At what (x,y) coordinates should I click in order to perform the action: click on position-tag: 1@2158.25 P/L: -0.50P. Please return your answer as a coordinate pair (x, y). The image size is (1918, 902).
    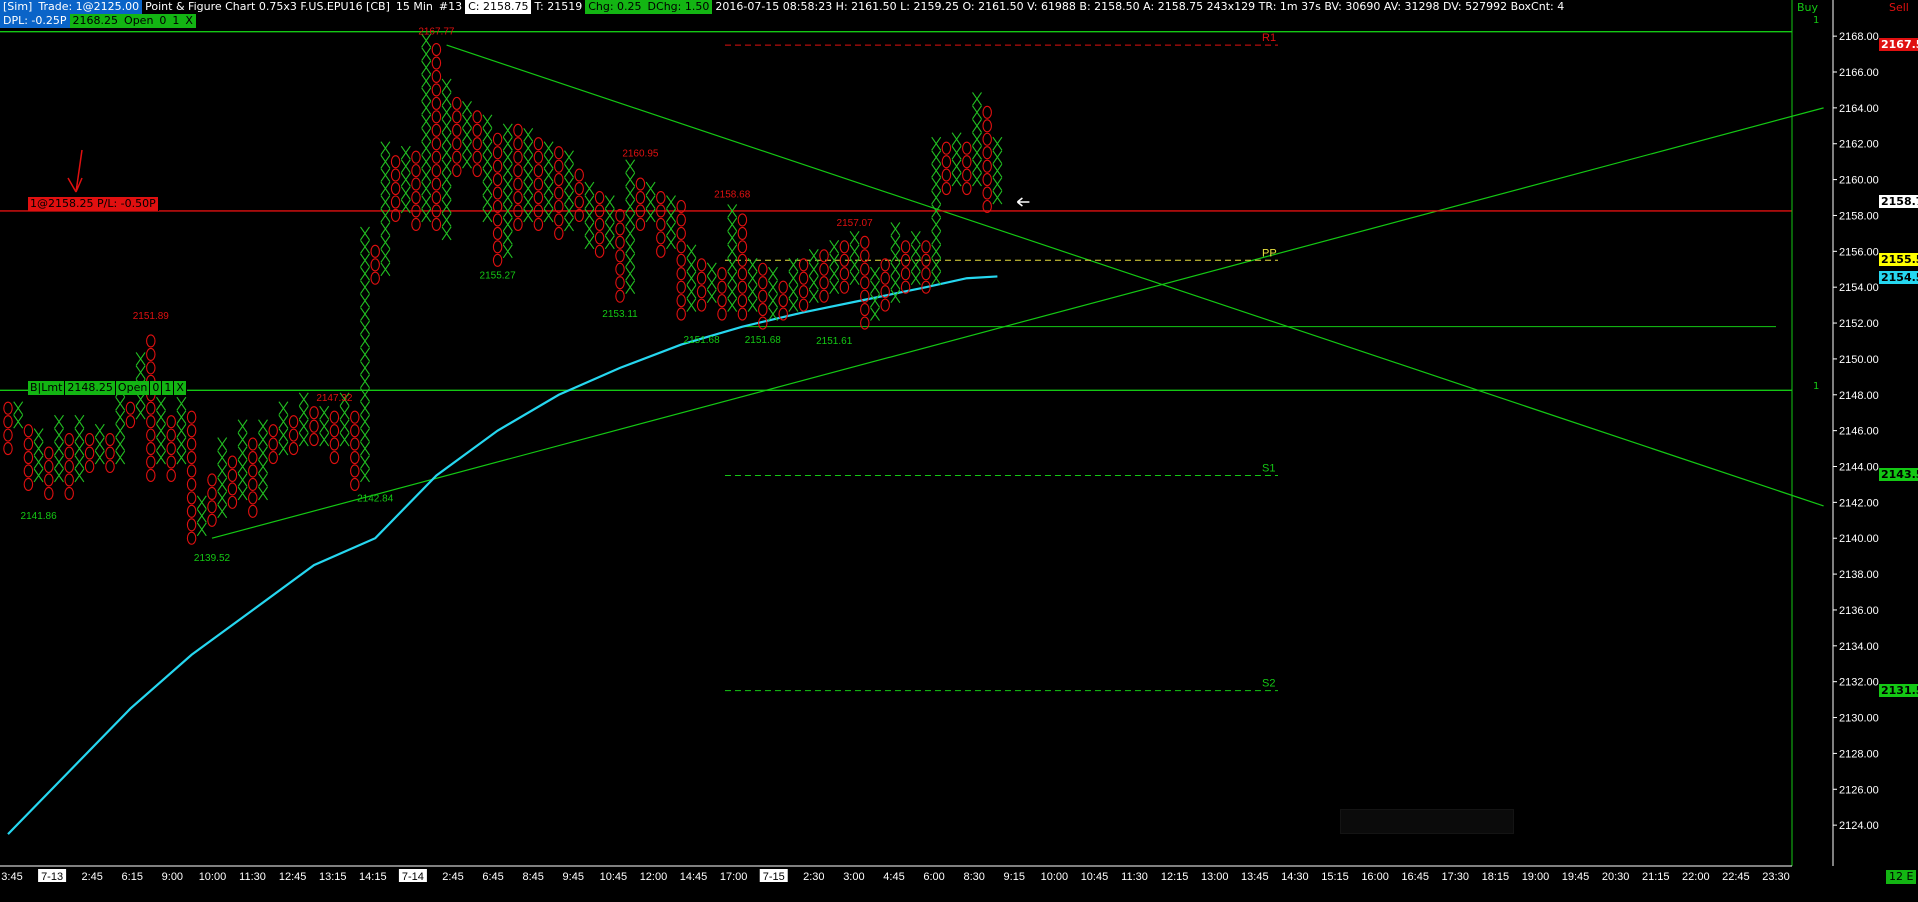
    Looking at the image, I should click on (93, 204).